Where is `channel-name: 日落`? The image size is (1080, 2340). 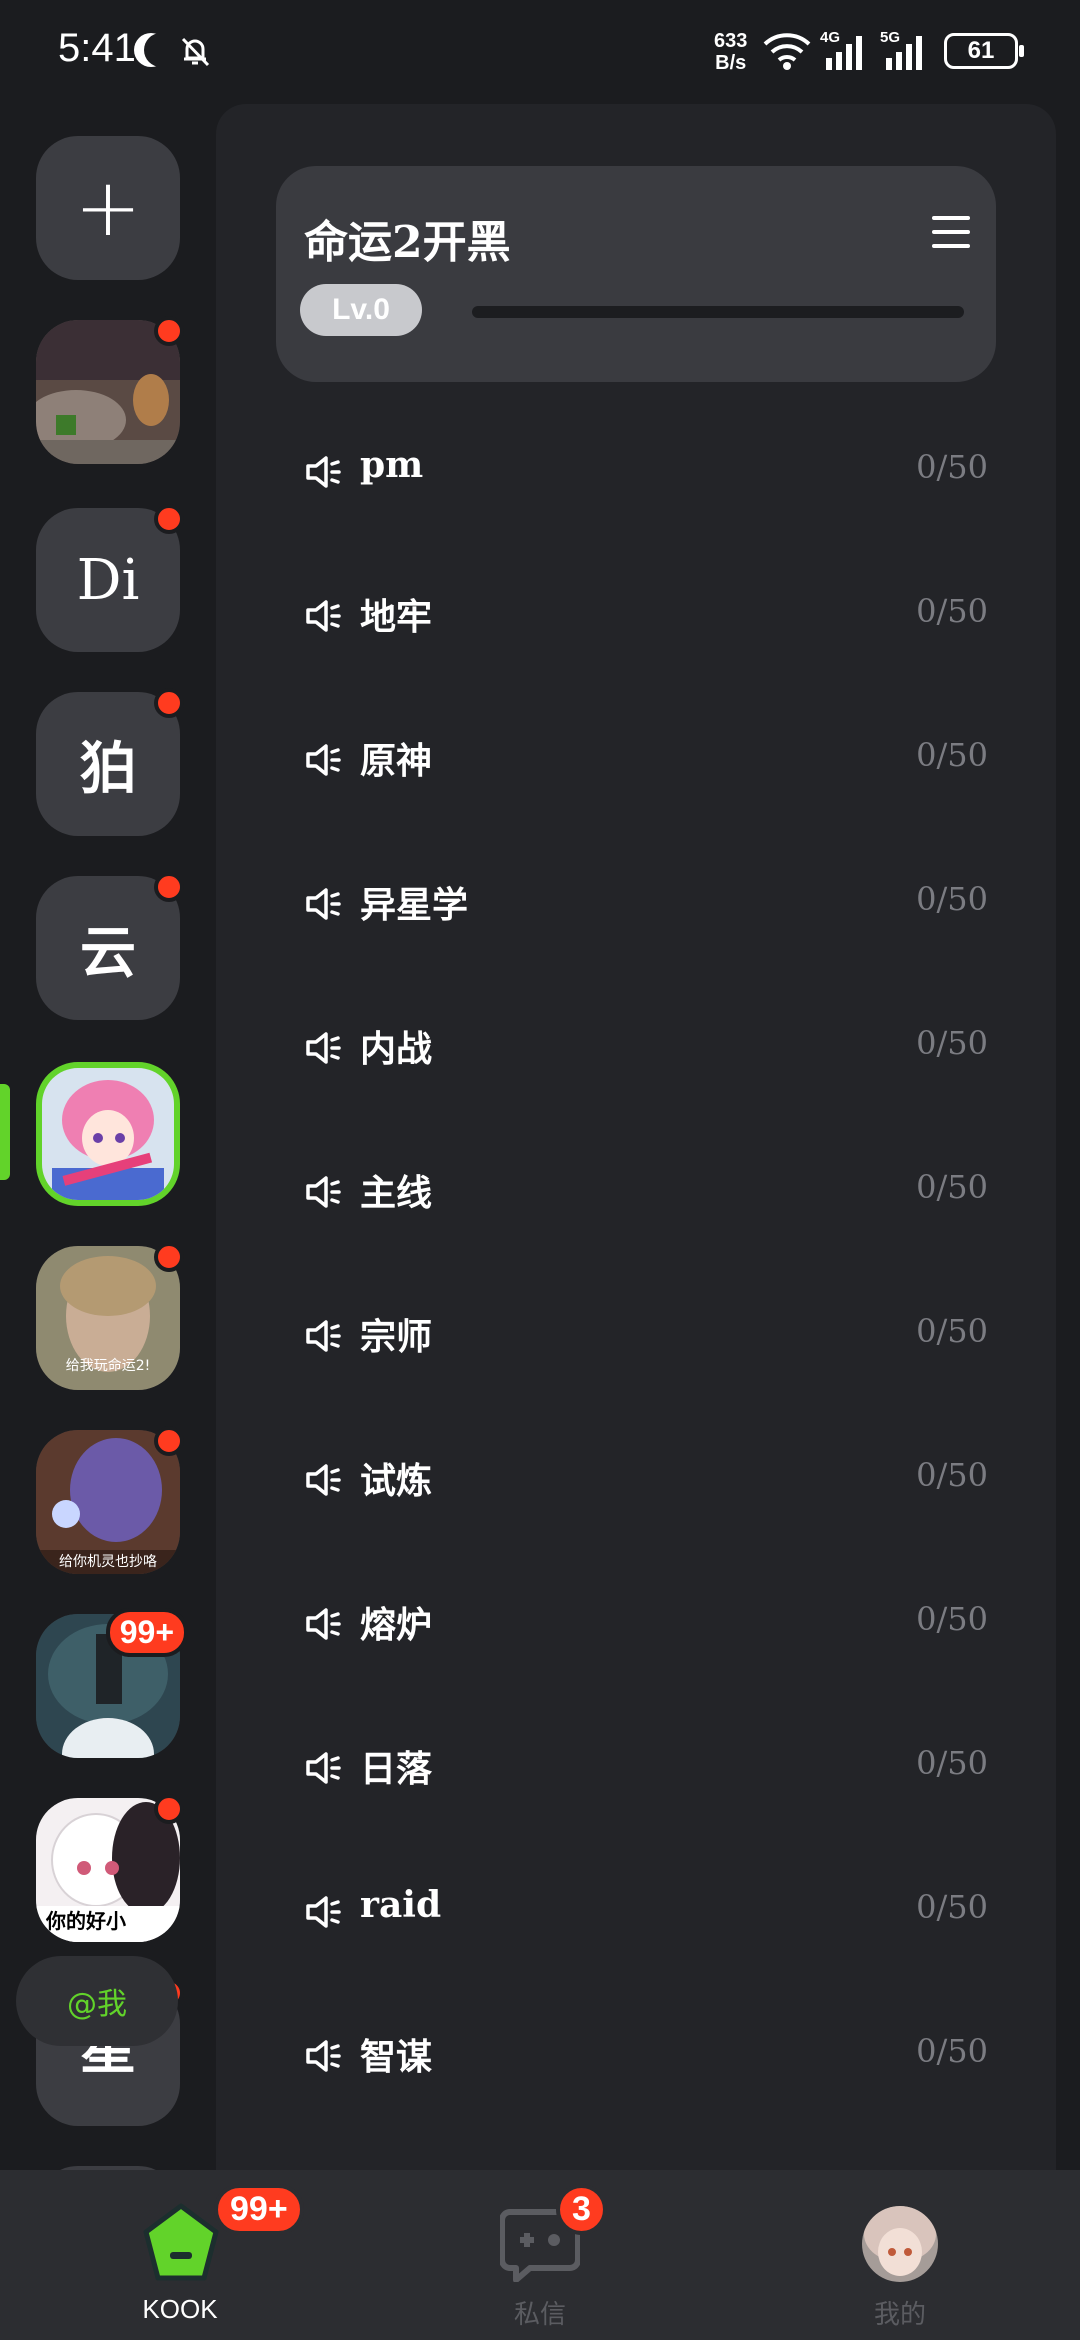
channel-name: 日落 is located at coordinates (396, 1769).